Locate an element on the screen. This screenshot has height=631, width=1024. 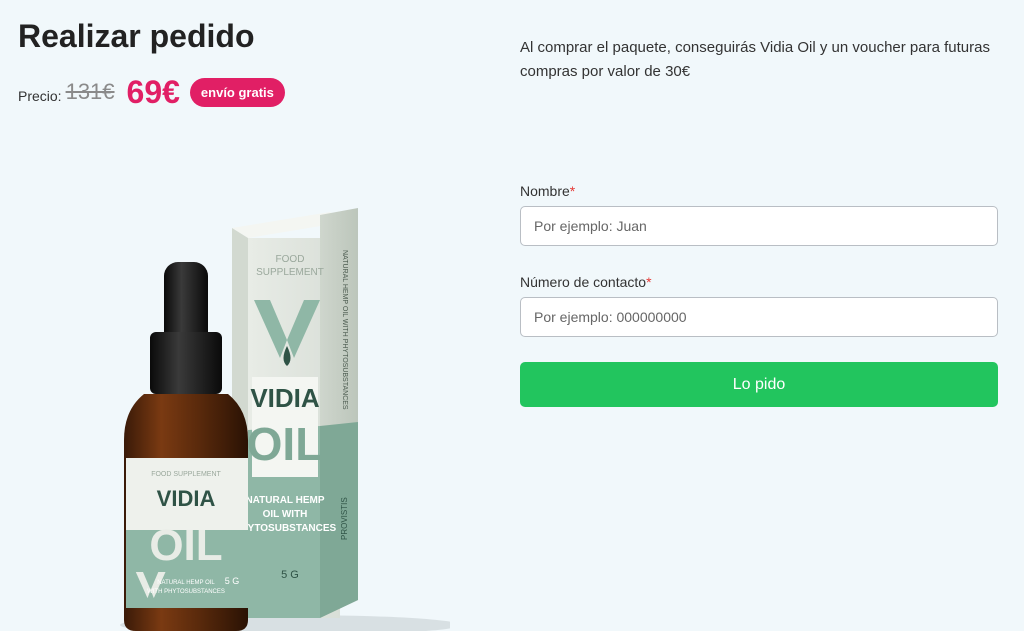
box-supplement-text: SUPPLEMENT is located at coordinates (290, 272).